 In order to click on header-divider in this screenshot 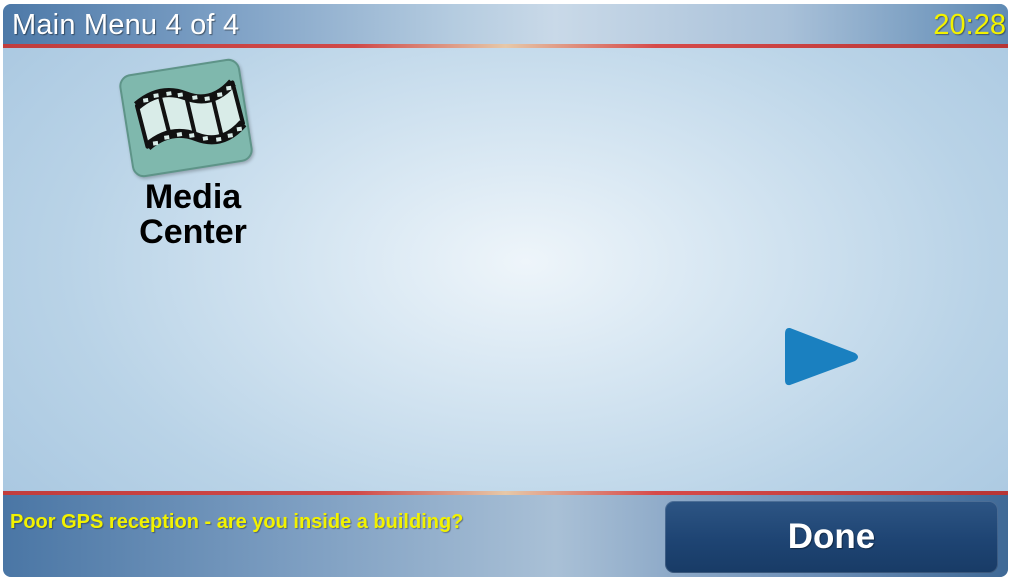, I will do `click(505, 46)`.